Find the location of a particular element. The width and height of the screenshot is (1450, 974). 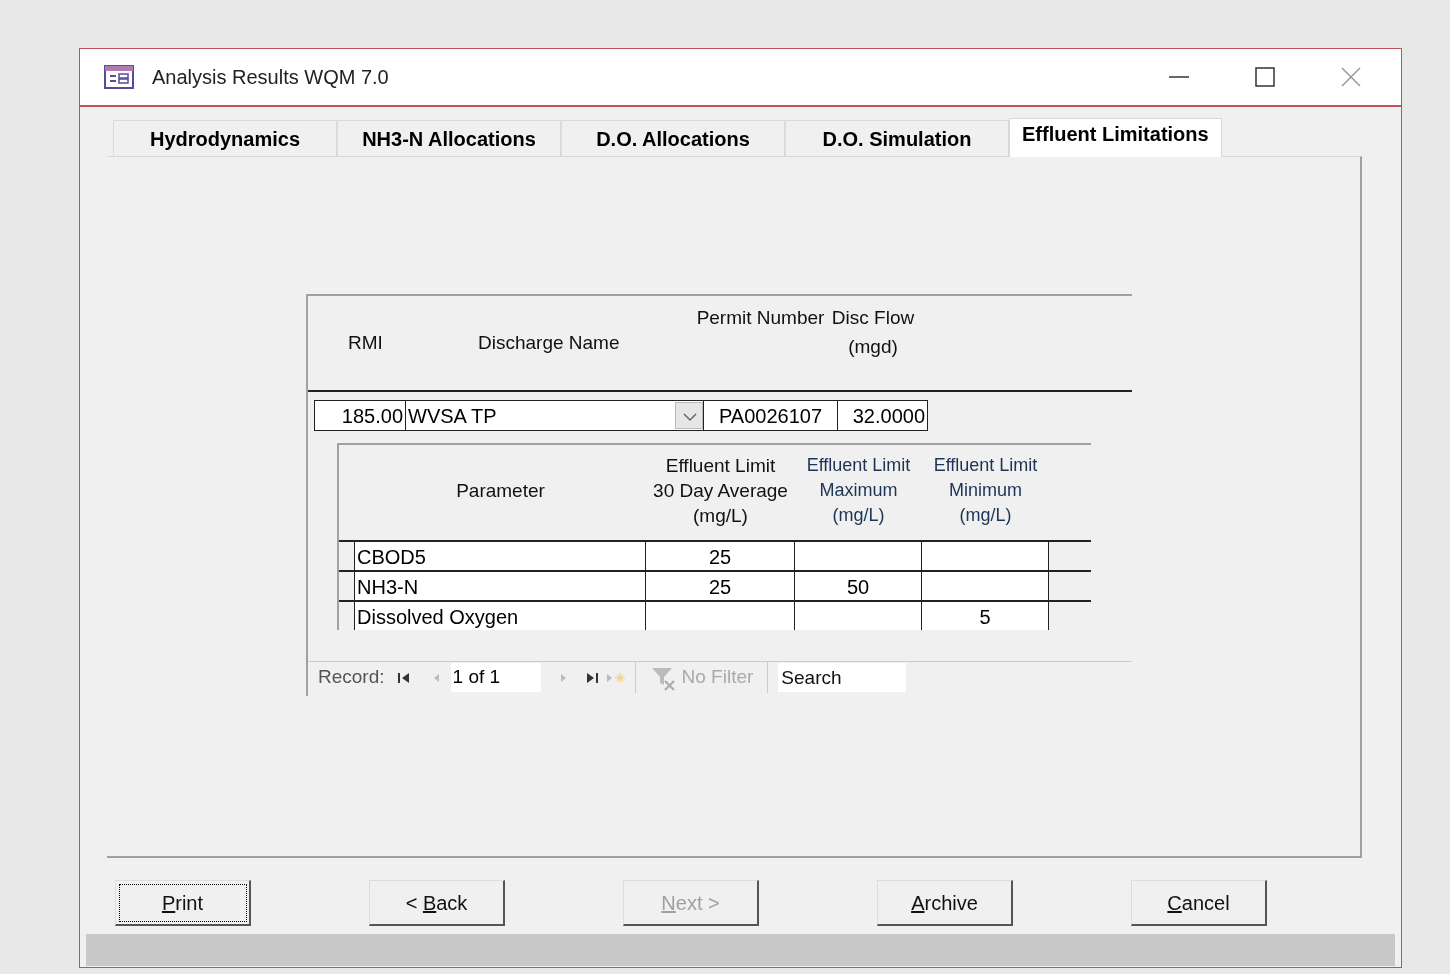

tab: D.O. Allocations is located at coordinates (673, 138).